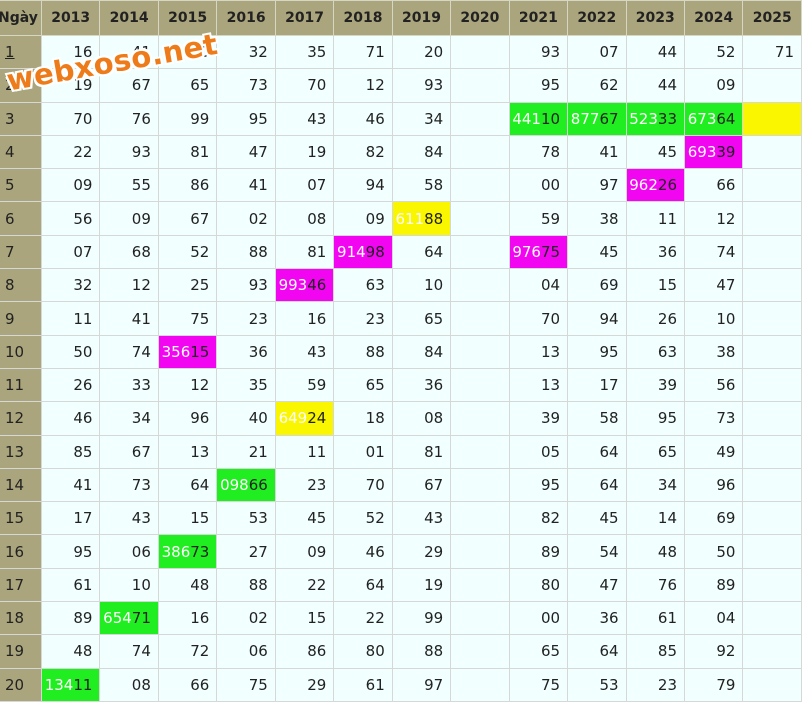  Describe the element at coordinates (702, 118) in the screenshot. I see `full-number-prefix: 673` at that location.